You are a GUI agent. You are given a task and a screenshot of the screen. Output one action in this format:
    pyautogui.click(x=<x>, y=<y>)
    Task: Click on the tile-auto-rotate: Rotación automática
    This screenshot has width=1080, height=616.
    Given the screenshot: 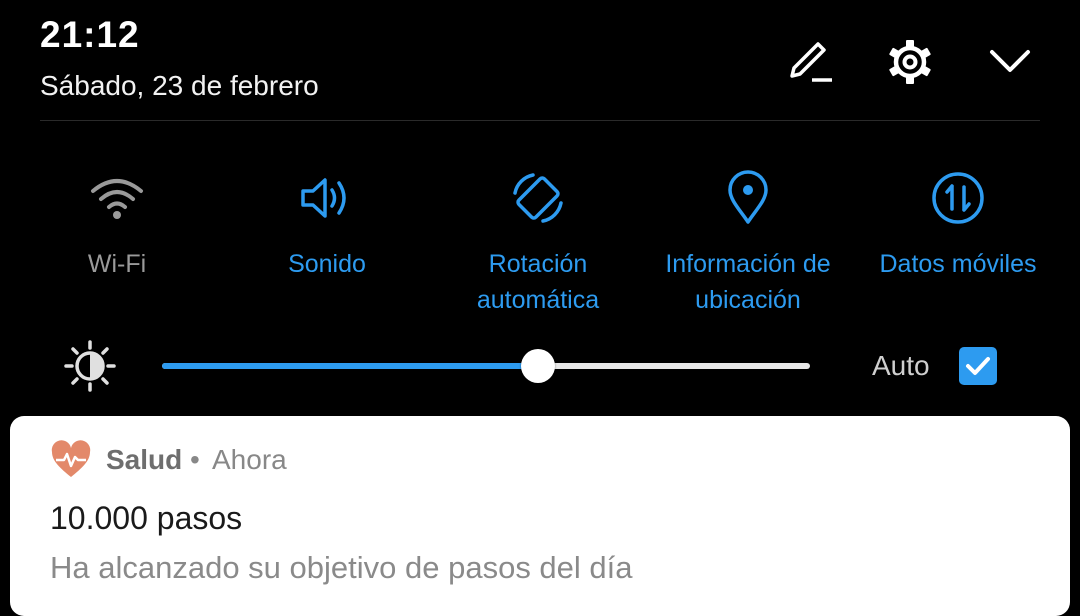 What is the action you would take?
    pyautogui.click(x=538, y=243)
    